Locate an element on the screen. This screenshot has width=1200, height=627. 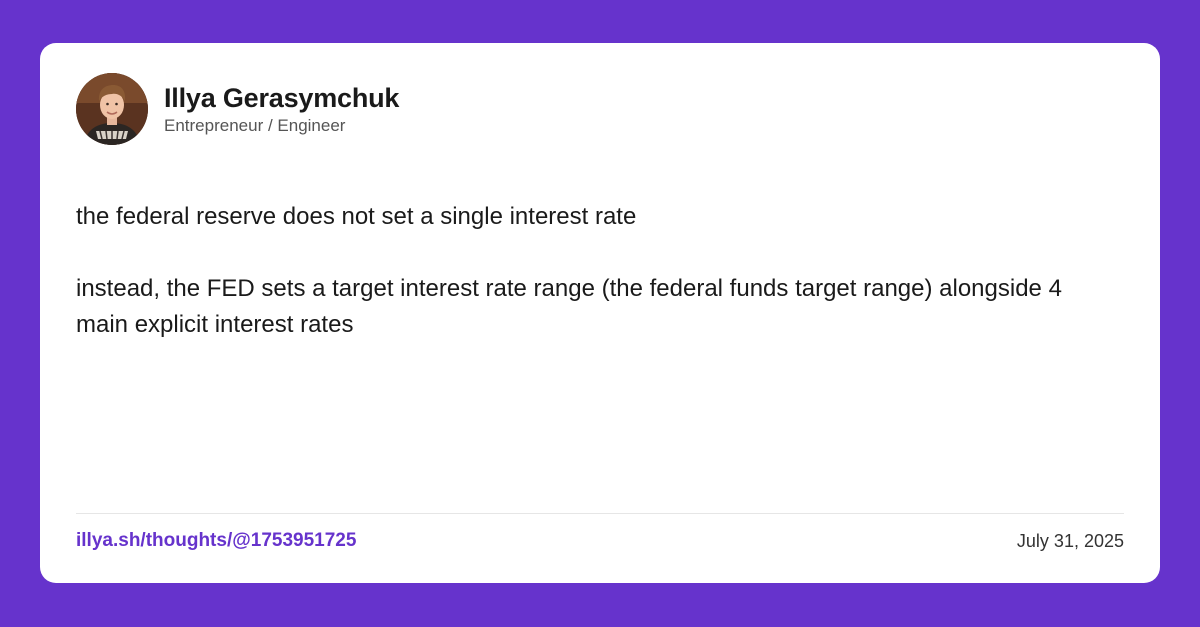
profile-photo-icon is located at coordinates (112, 109).